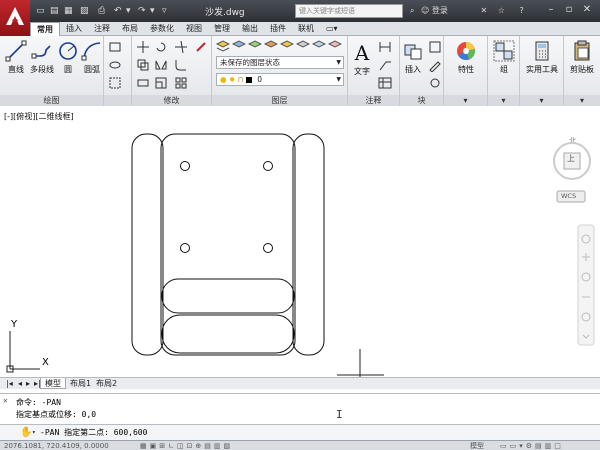 The image size is (600, 450). What do you see at coordinates (373, 100) in the screenshot?
I see `annotation-panel-title: 注释` at bounding box center [373, 100].